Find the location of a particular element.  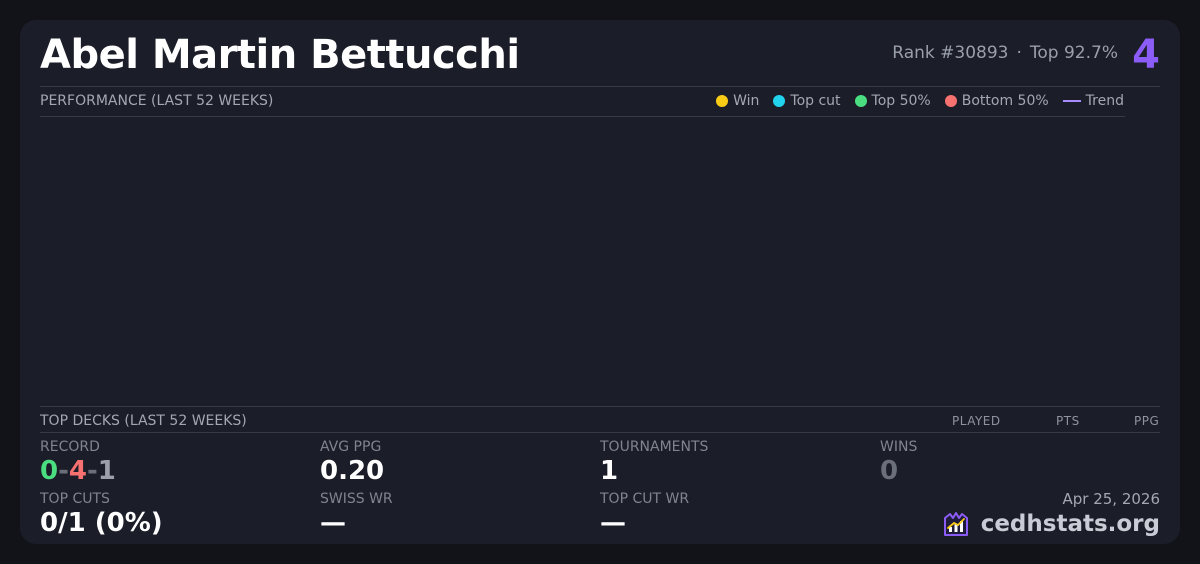

legend-item-bottom-50: Bottom 50% is located at coordinates (996, 101).